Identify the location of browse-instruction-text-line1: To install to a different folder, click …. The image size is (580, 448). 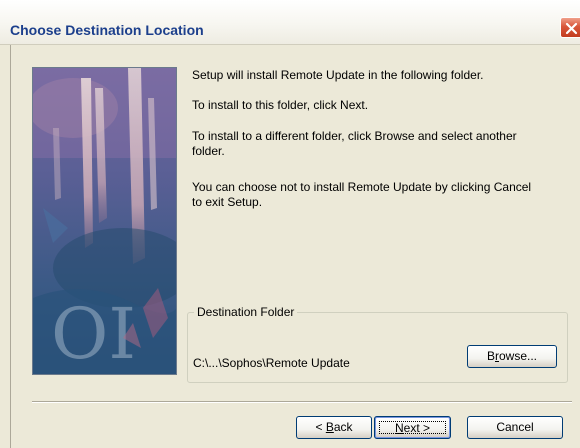
(354, 136).